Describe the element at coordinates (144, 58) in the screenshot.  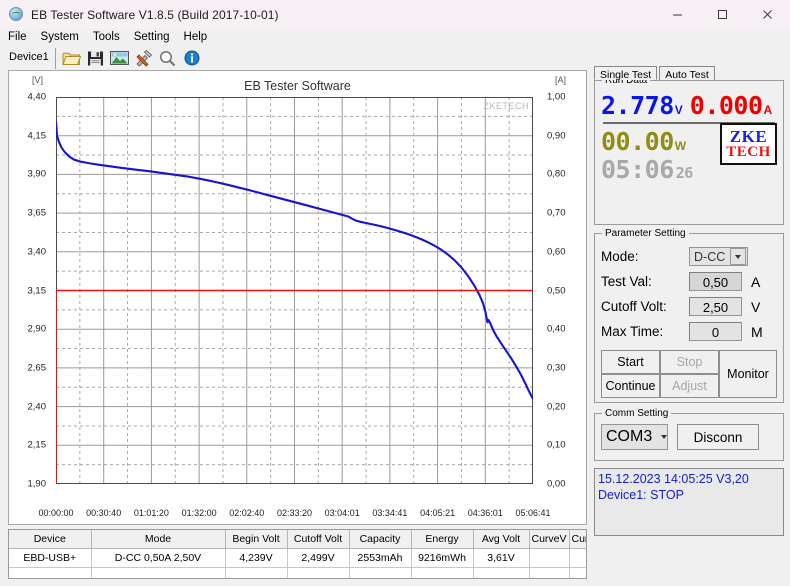
I see `tools-icon` at that location.